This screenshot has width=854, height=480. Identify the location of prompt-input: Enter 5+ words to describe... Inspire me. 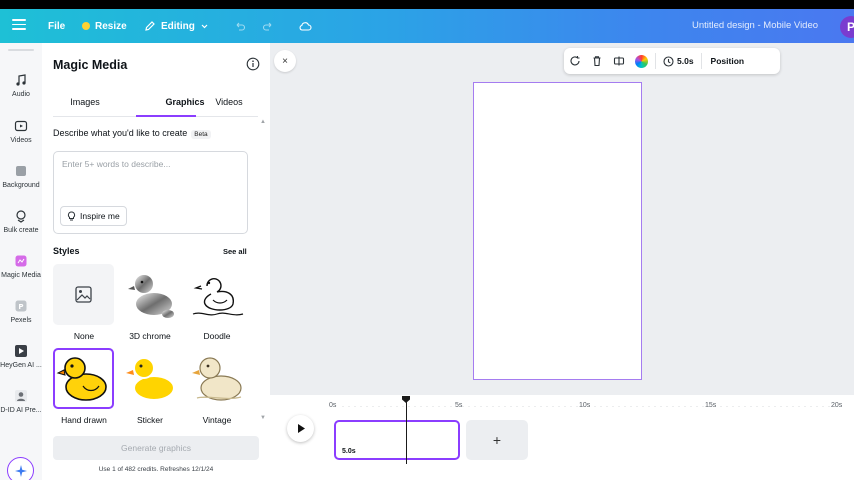
(150, 192).